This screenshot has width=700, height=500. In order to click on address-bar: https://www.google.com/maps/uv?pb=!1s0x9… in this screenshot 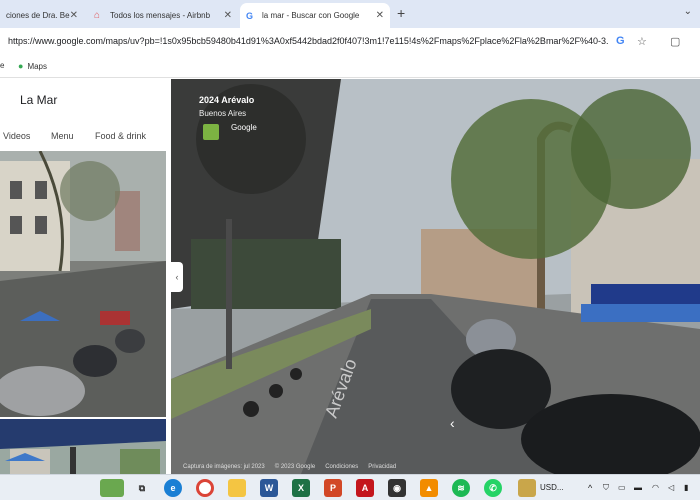, I will do `click(350, 42)`.